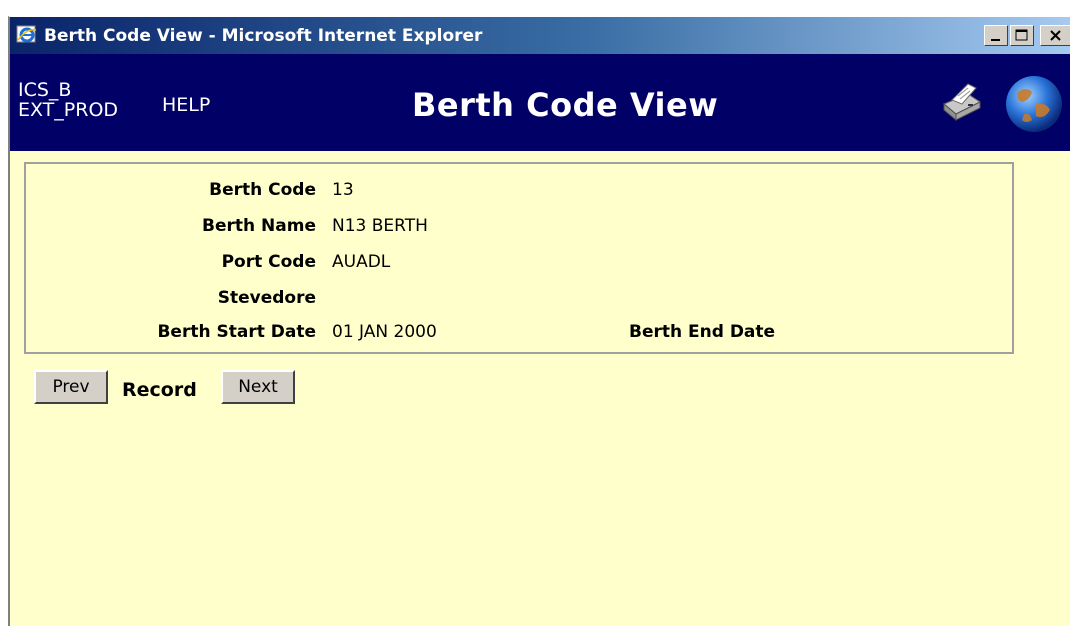  I want to click on berth-code-label: Berth Code, so click(262, 190).